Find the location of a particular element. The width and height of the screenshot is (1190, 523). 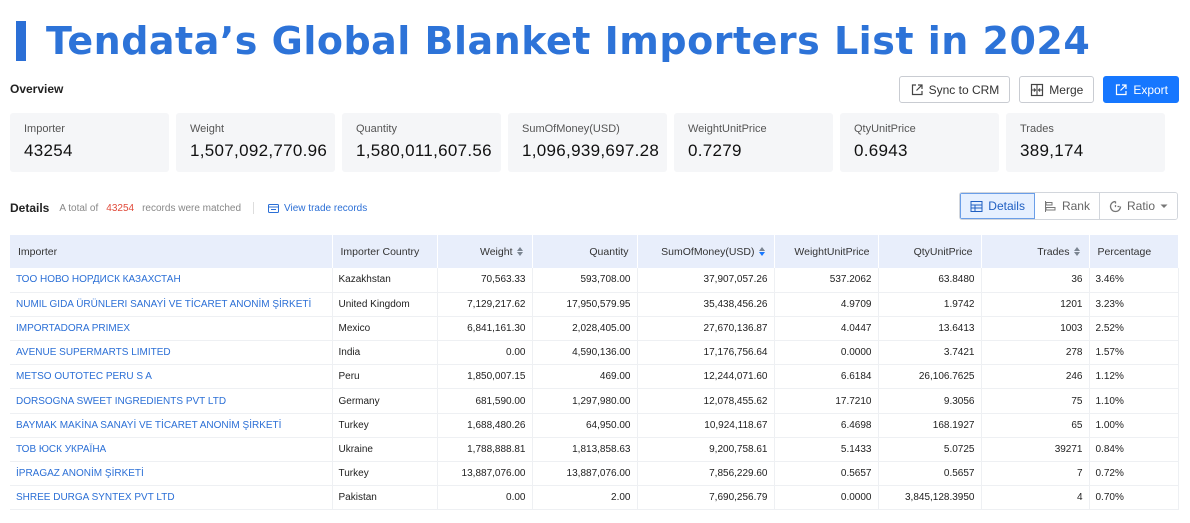

column-header-label: Importer is located at coordinates (38, 251).